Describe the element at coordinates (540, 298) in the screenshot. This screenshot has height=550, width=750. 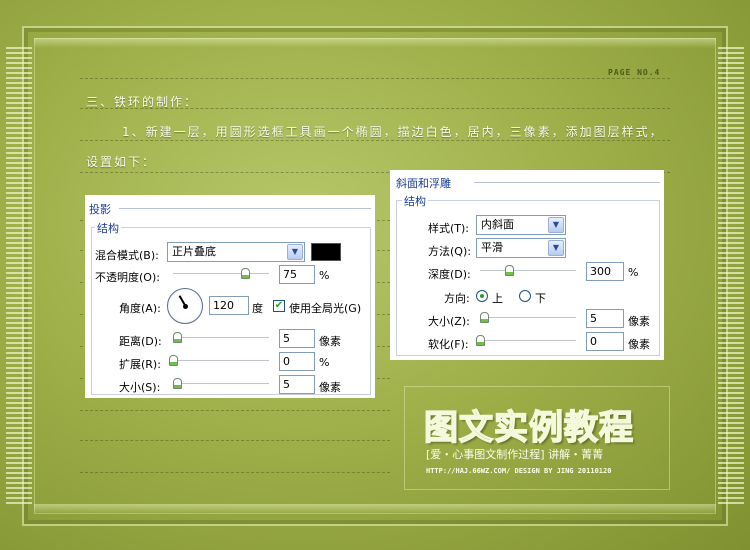
I see `direction-down-label: 下` at that location.